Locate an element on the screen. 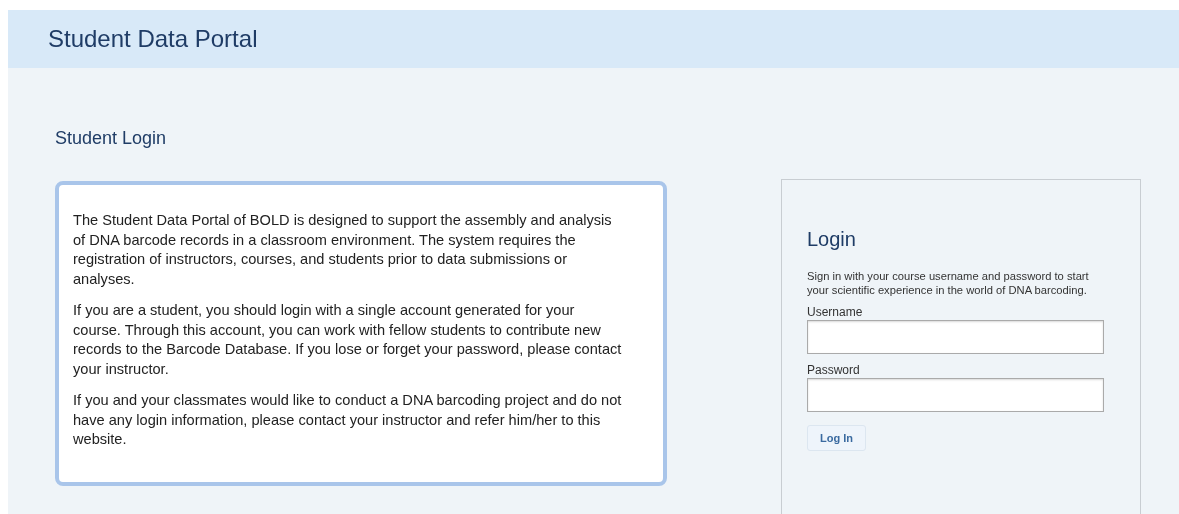 Image resolution: width=1179 pixels, height=514 pixels. info-paragraph: The Student Data Portal of BOLD is designed to support the assembly and analysis of DNA barcode records in a classroom environment. The system requires the registration of instructors, courses, and students prior to data submissions or analyses. is located at coordinates (343, 250).